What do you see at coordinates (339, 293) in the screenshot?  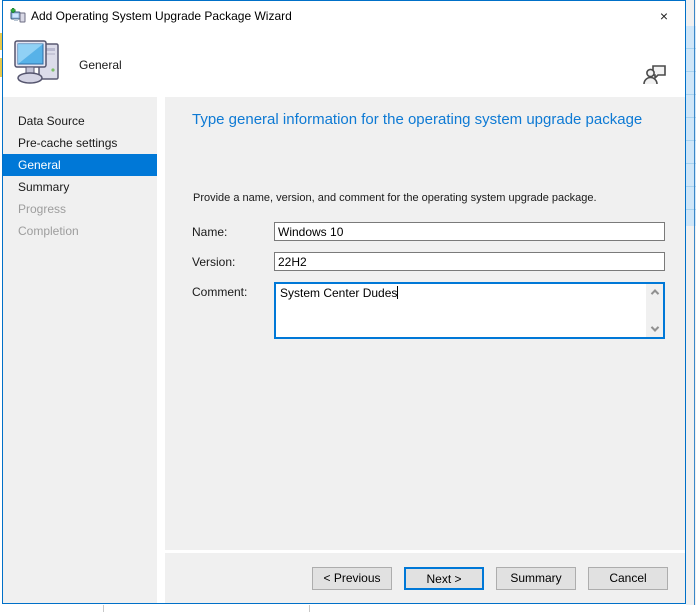 I see `comment-value: System Center Dudes` at bounding box center [339, 293].